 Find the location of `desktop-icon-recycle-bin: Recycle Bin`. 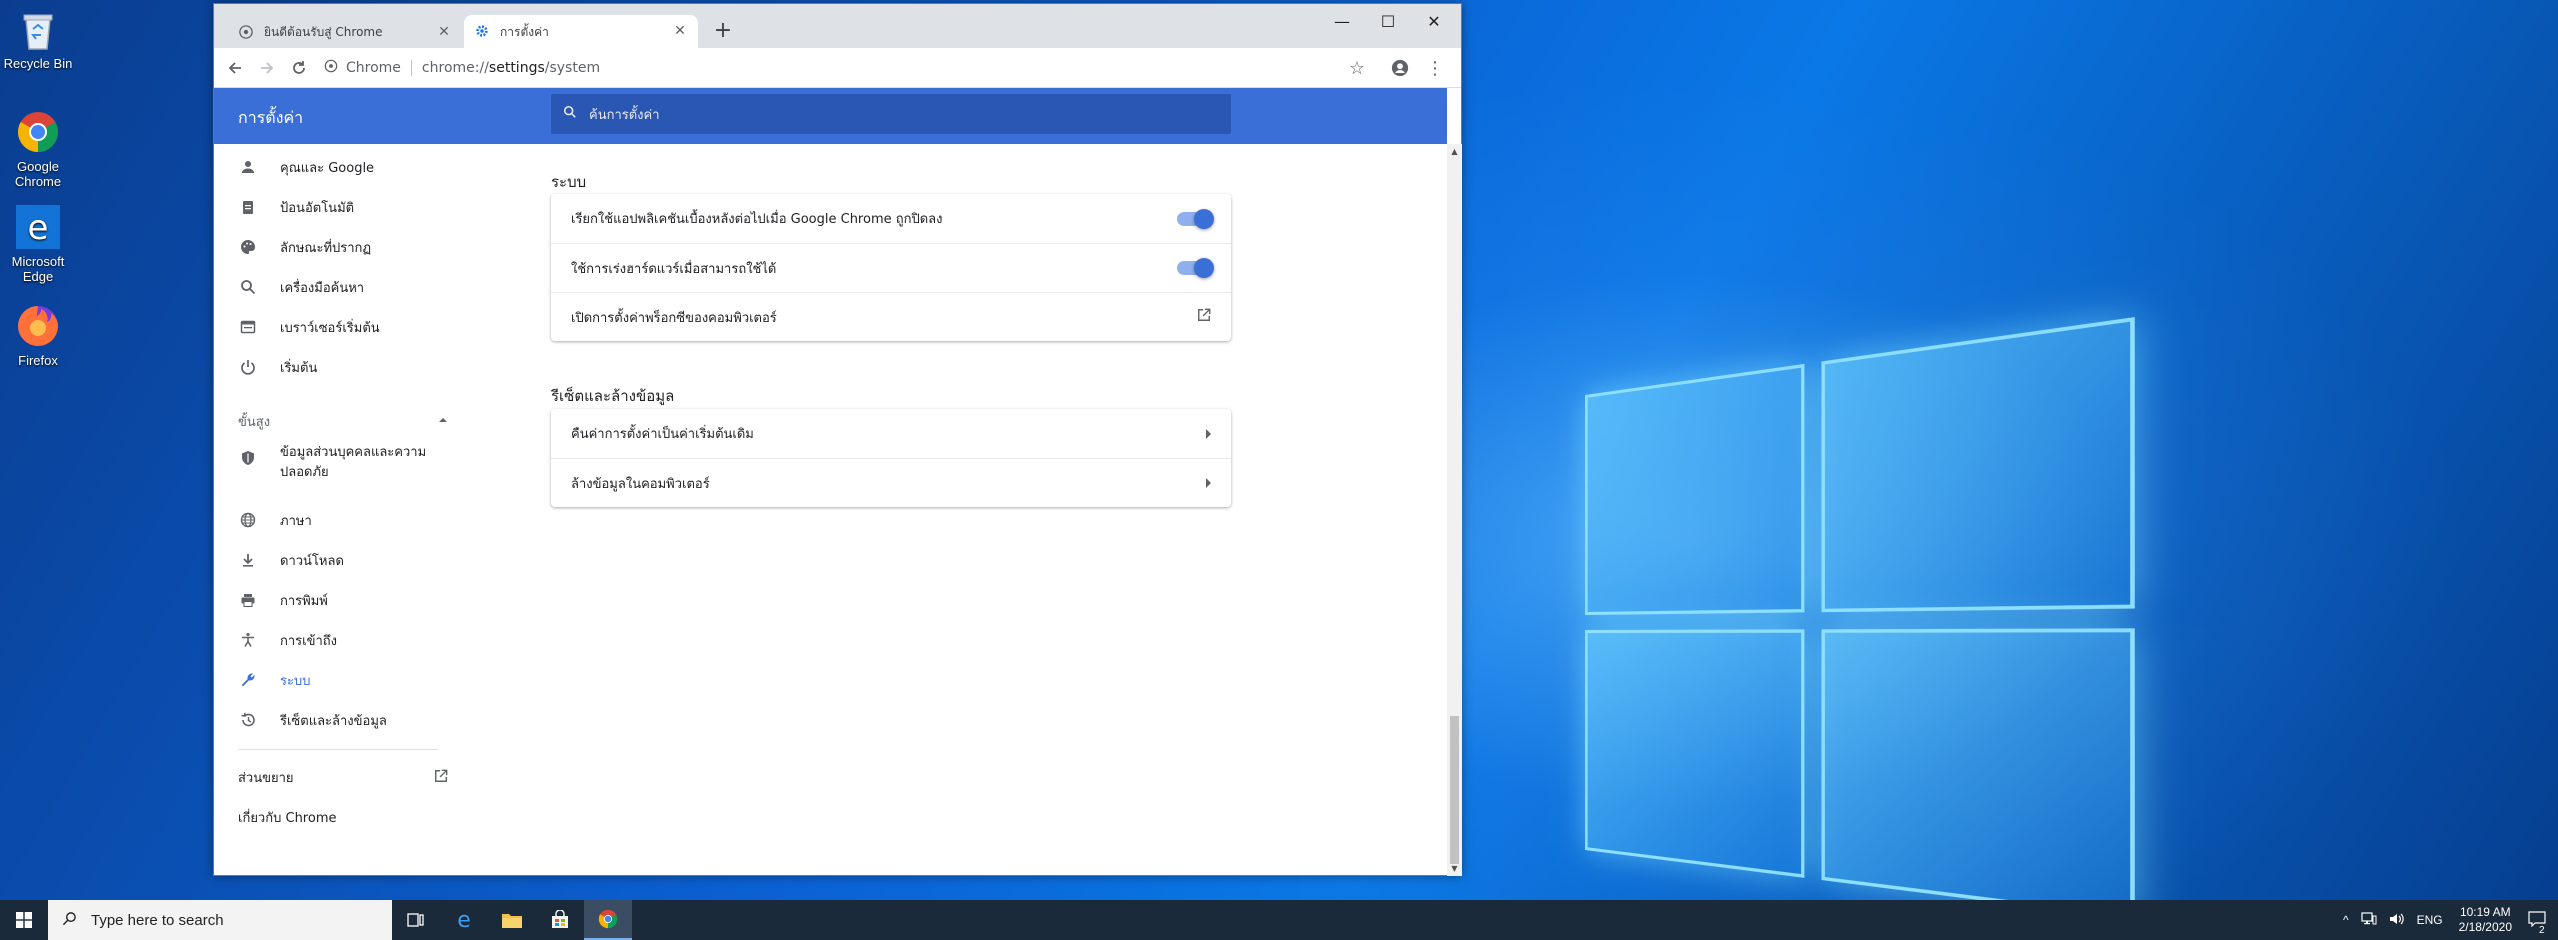

desktop-icon-recycle-bin: Recycle Bin is located at coordinates (38, 38).